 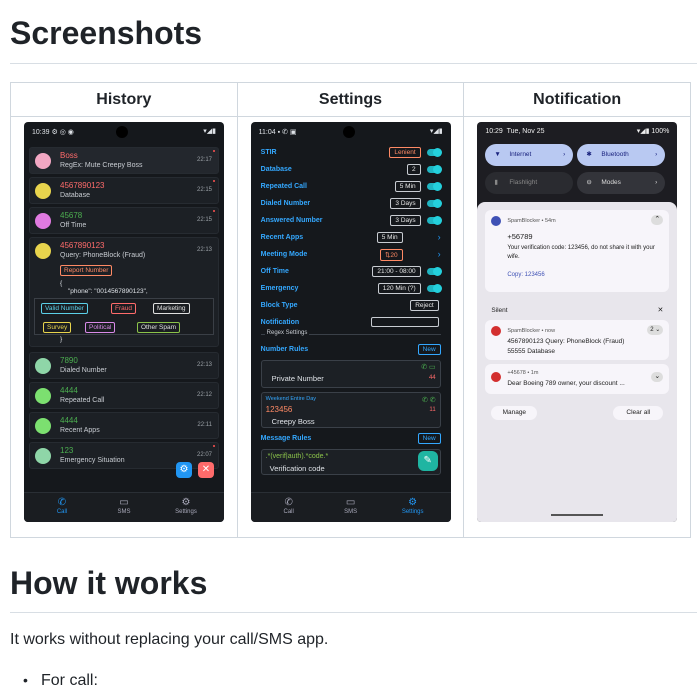 What do you see at coordinates (514, 413) in the screenshot?
I see `manage-button: Manage` at bounding box center [514, 413].